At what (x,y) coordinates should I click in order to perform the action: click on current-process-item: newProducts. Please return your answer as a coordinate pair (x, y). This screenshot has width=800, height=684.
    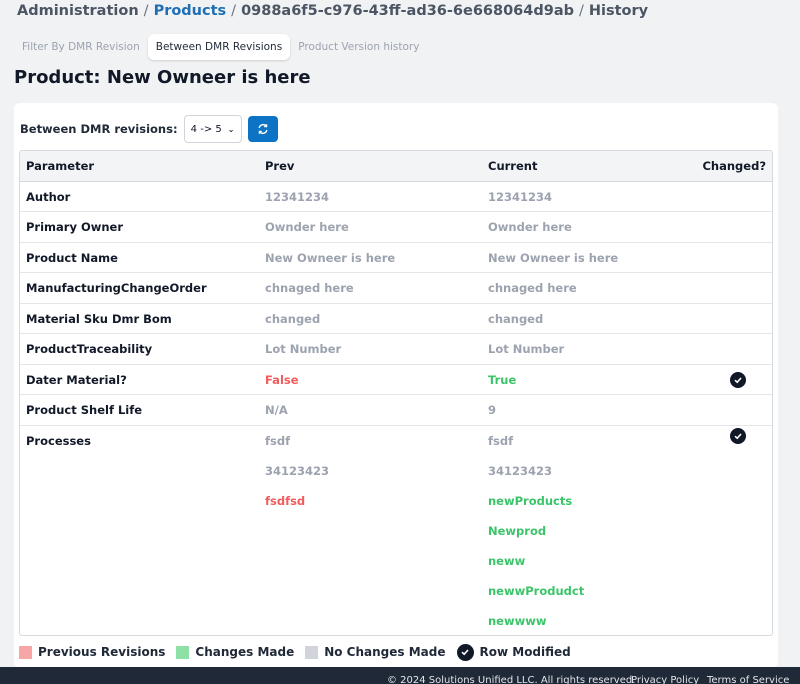
    Looking at the image, I should click on (530, 500).